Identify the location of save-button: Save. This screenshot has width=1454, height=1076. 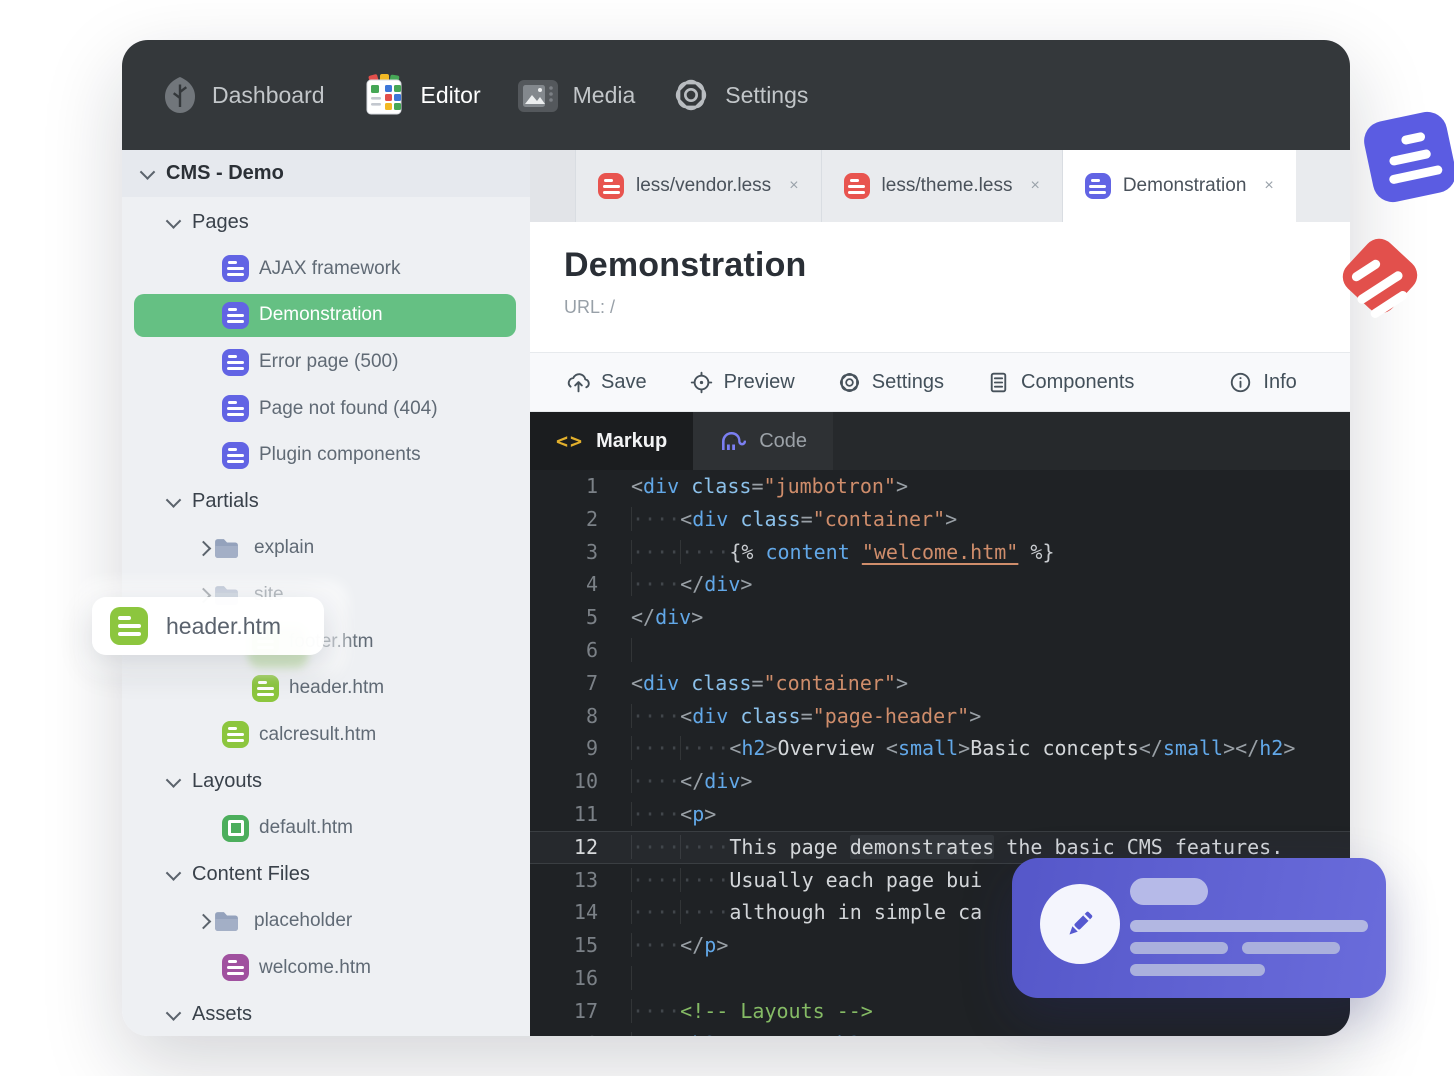
(606, 382).